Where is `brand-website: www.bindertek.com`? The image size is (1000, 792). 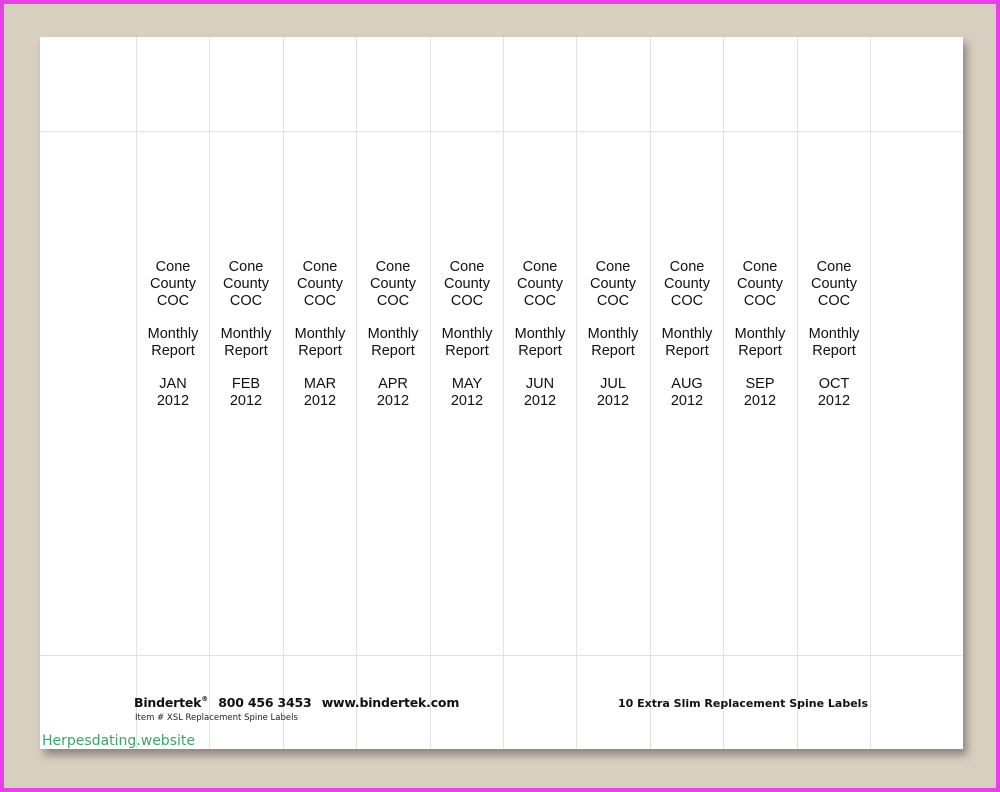 brand-website: www.bindertek.com is located at coordinates (390, 702).